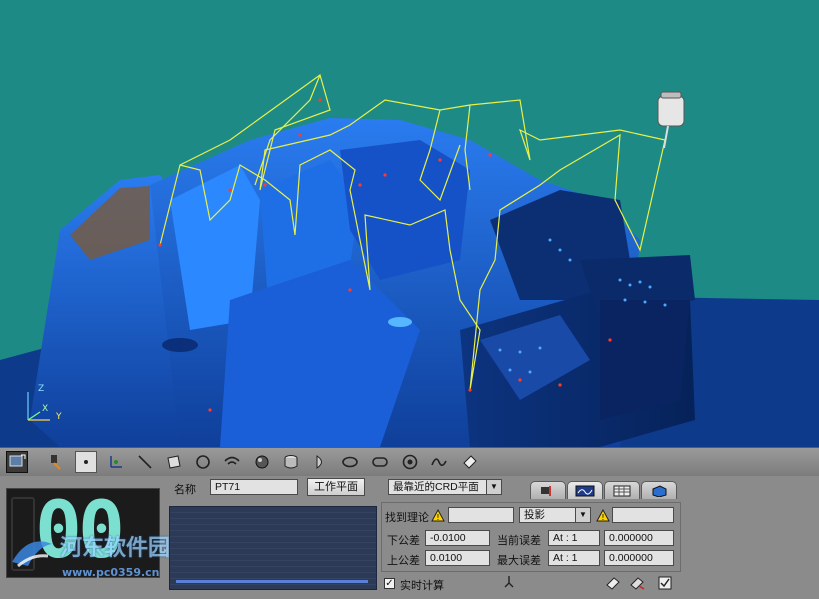 The height and width of the screenshot is (599, 819). What do you see at coordinates (389, 583) in the screenshot?
I see `realtime-checkbox: ✓` at bounding box center [389, 583].